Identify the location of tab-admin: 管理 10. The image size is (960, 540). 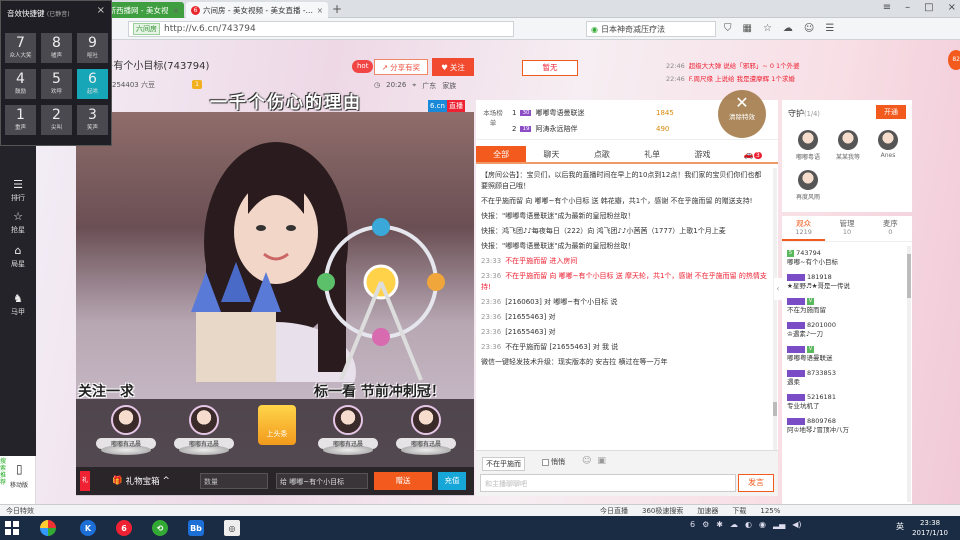
(846, 228).